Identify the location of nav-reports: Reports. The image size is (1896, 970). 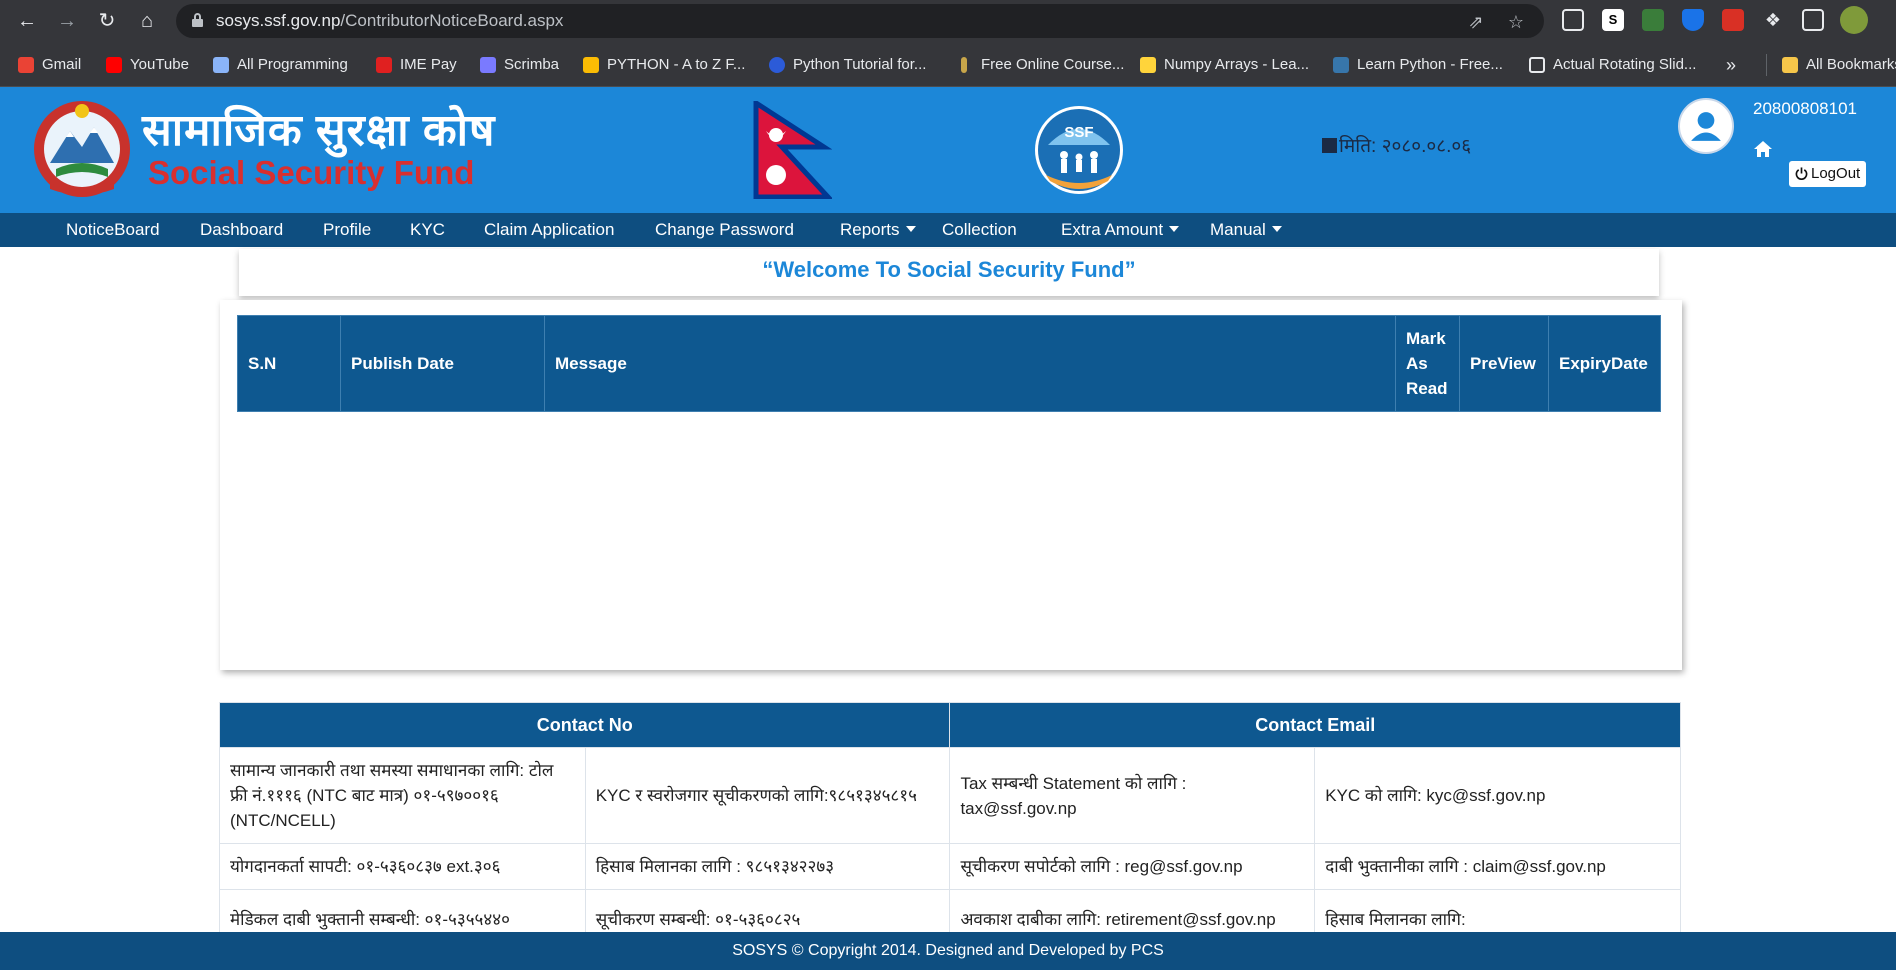
(878, 230).